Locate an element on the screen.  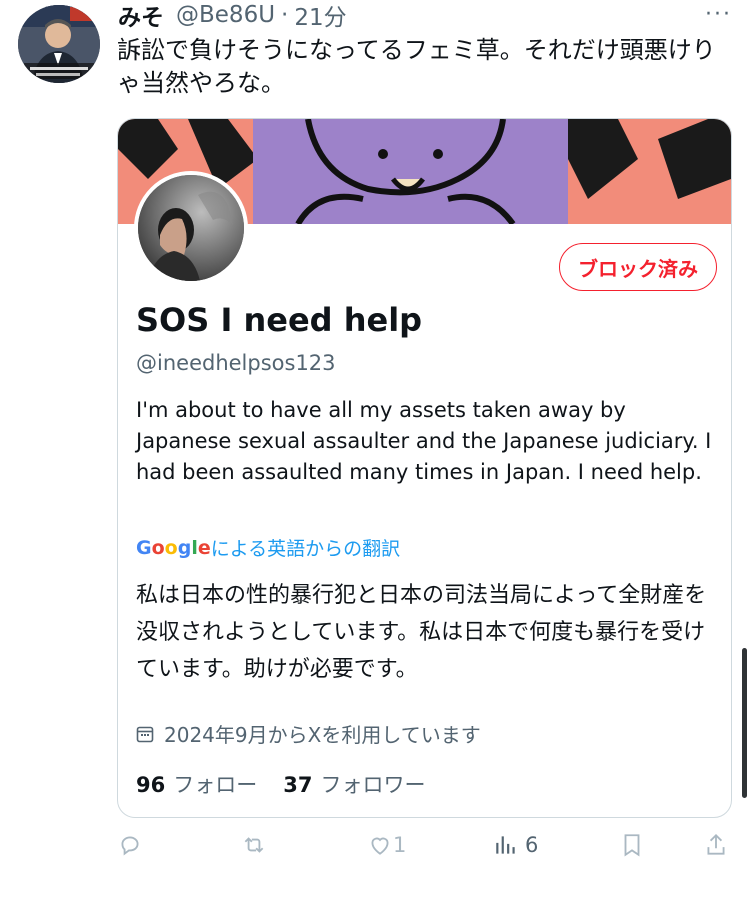
profile-handle: @ineedhelpsos123 is located at coordinates (236, 363).